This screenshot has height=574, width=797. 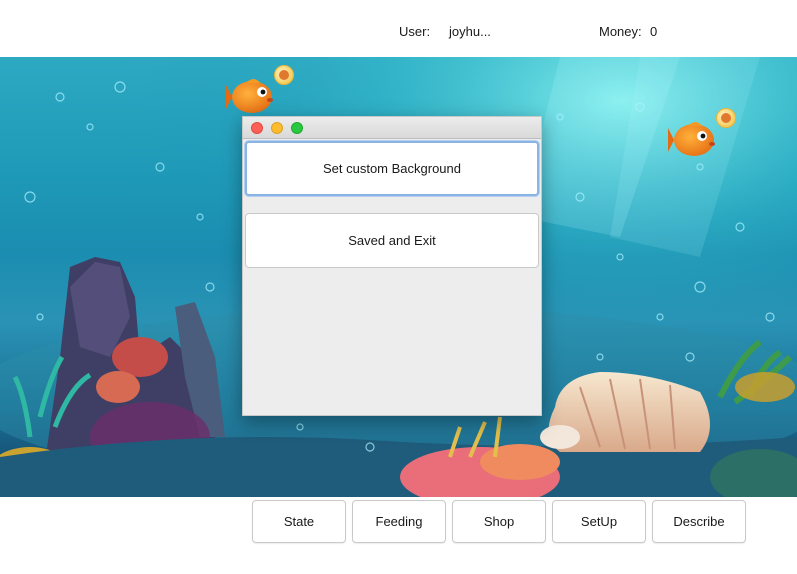 I want to click on bottom-toolbar: State Feeding Shop SetUp Describe, so click(x=398, y=535).